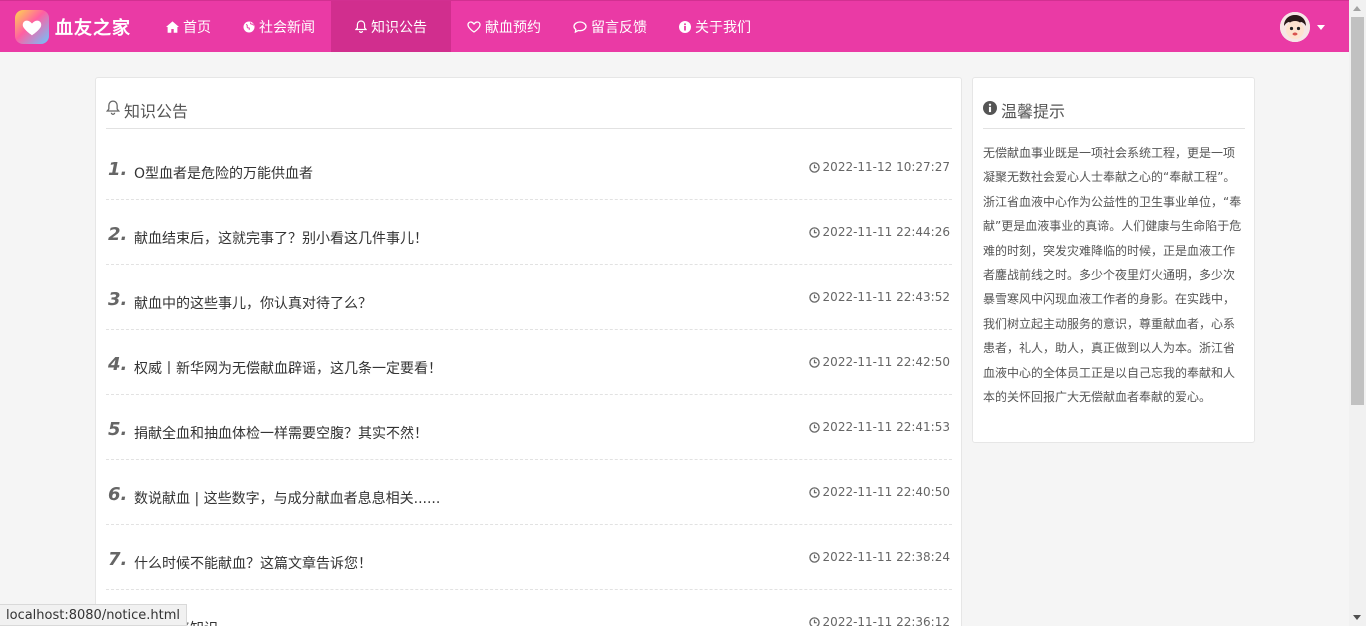  What do you see at coordinates (1114, 113) in the screenshot?
I see `tips-header: 温馨提示` at bounding box center [1114, 113].